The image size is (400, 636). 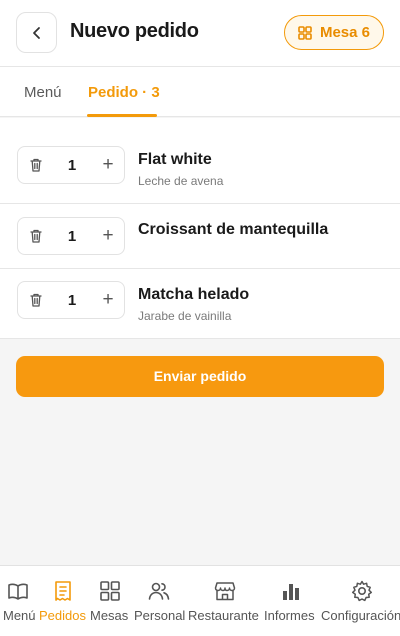 I want to click on receipt-icon, so click(x=63, y=591).